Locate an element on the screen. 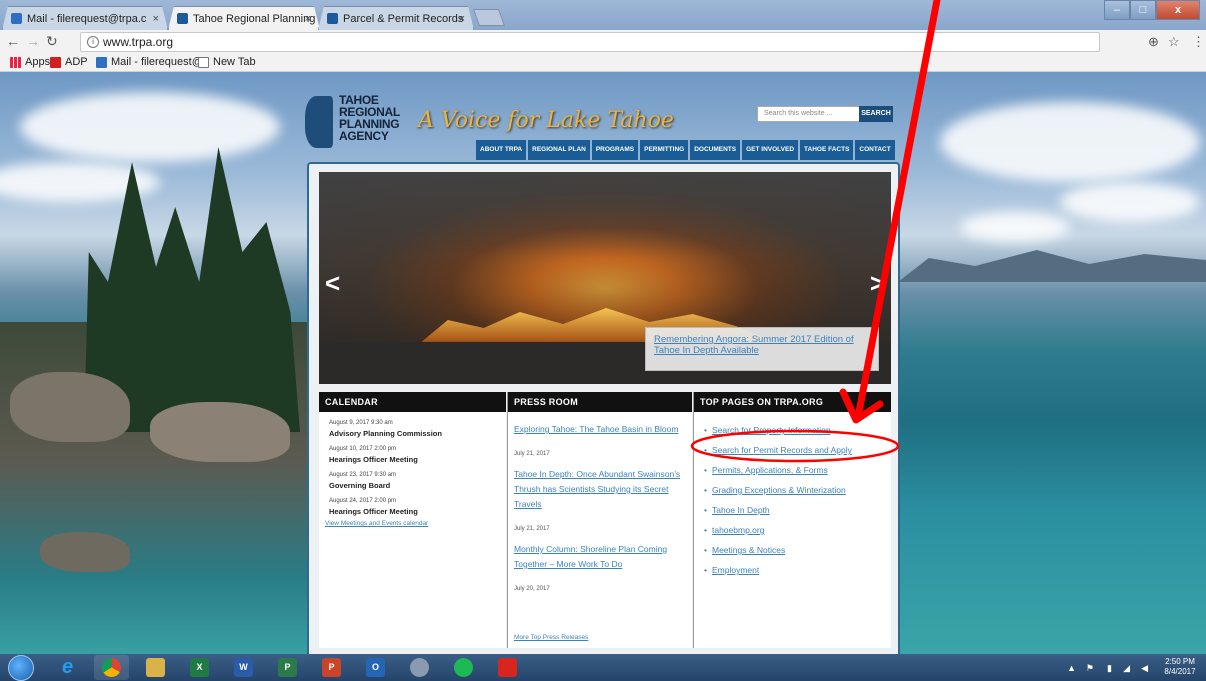  bookmark-adp: ADP is located at coordinates (69, 62).